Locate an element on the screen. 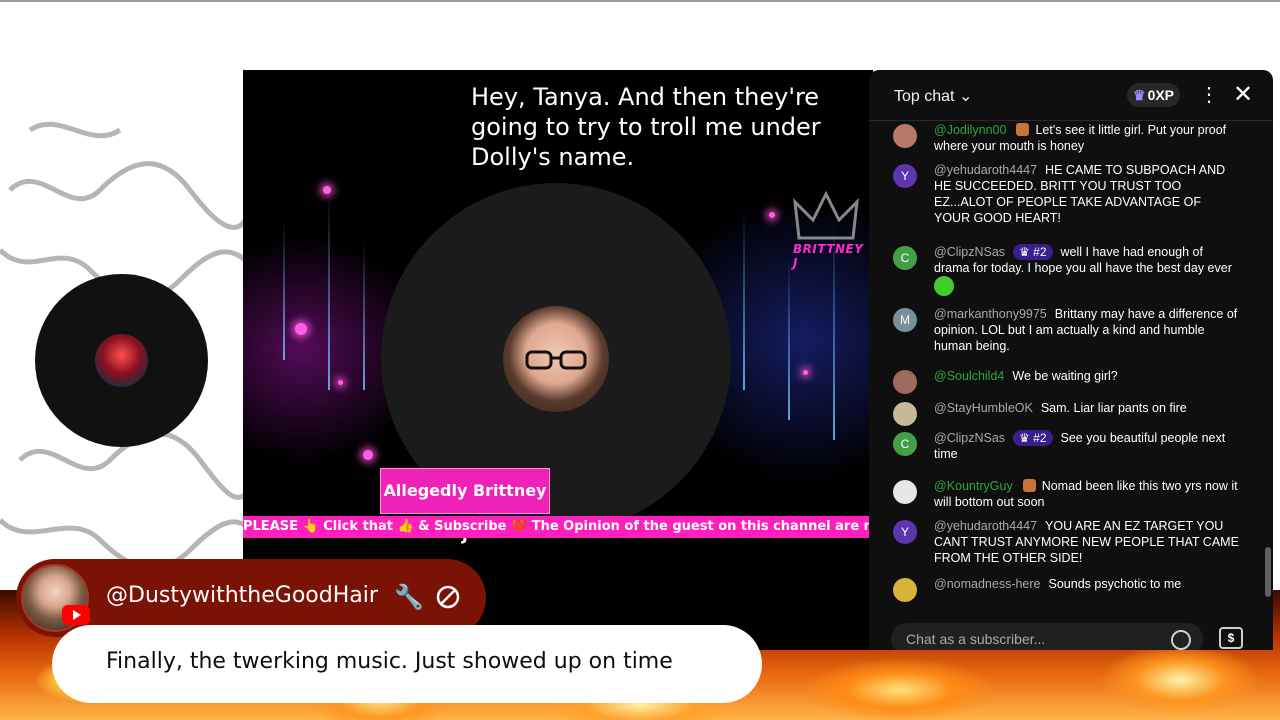  chat-author: @Soulchild4 is located at coordinates (969, 376).